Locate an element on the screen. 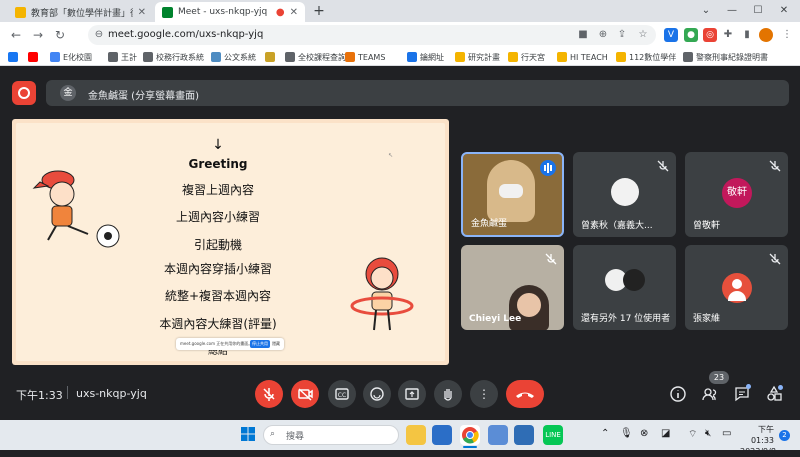 The width and height of the screenshot is (800, 457). file-explorer-icon is located at coordinates (416, 435).